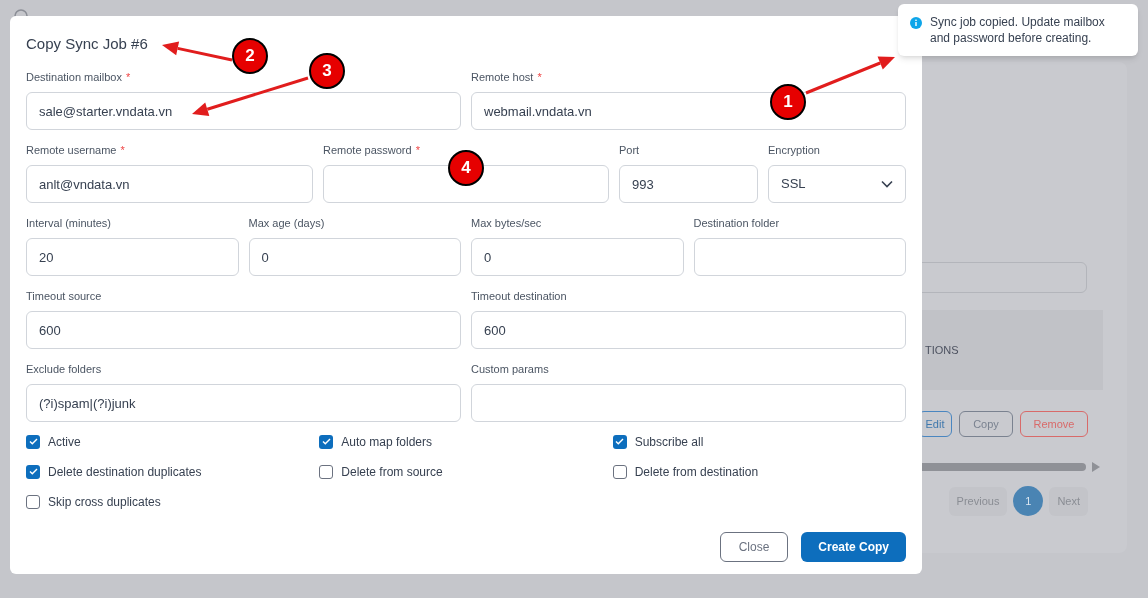  Describe the element at coordinates (837, 184) in the screenshot. I see `encryption-select: SSL` at that location.